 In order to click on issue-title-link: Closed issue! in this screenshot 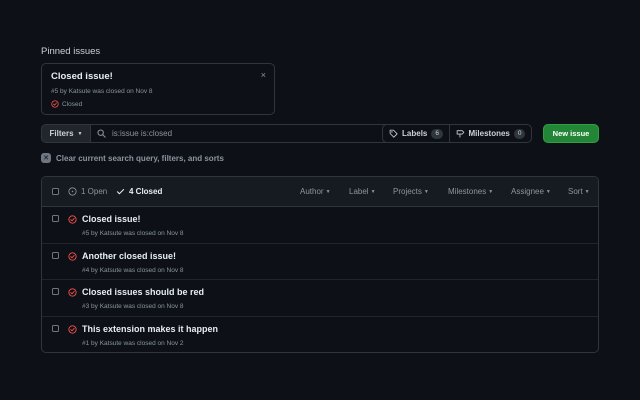, I will do `click(111, 219)`.